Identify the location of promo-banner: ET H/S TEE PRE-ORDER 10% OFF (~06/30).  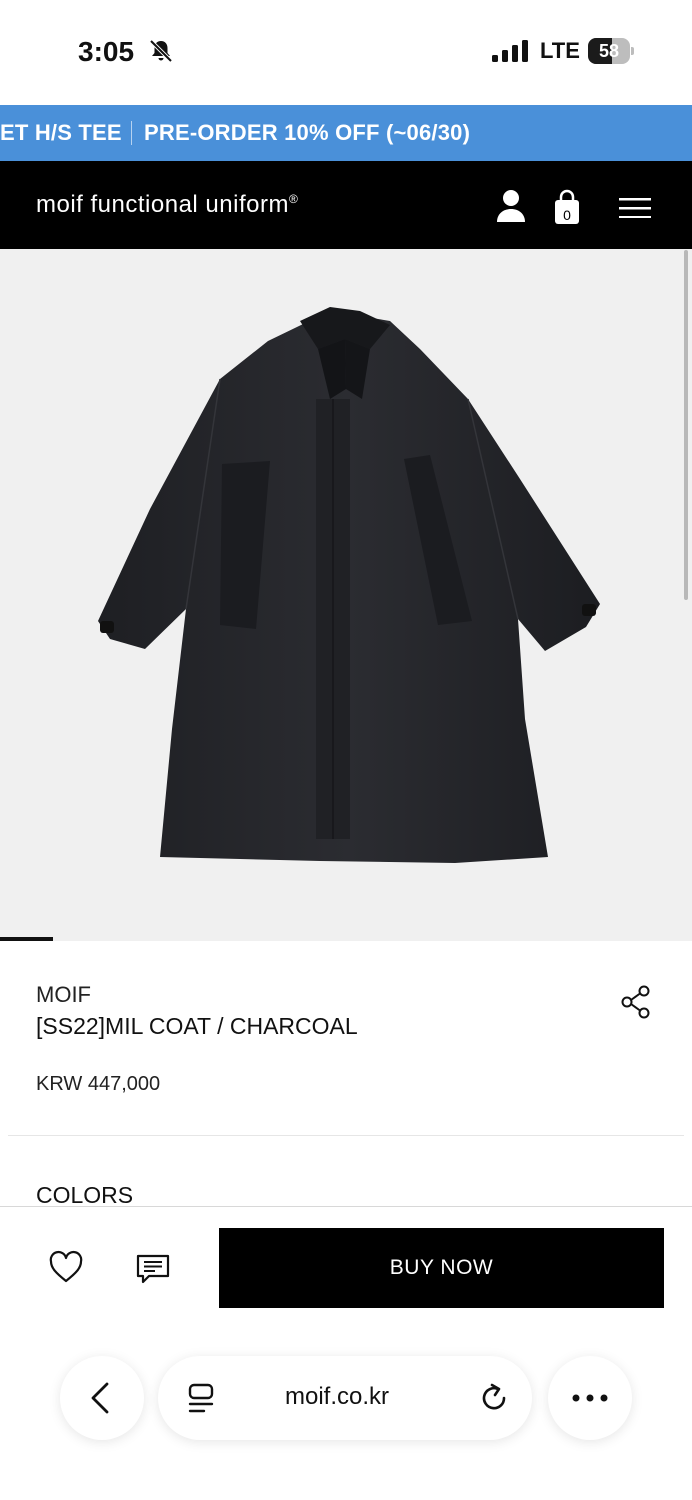
(346, 133).